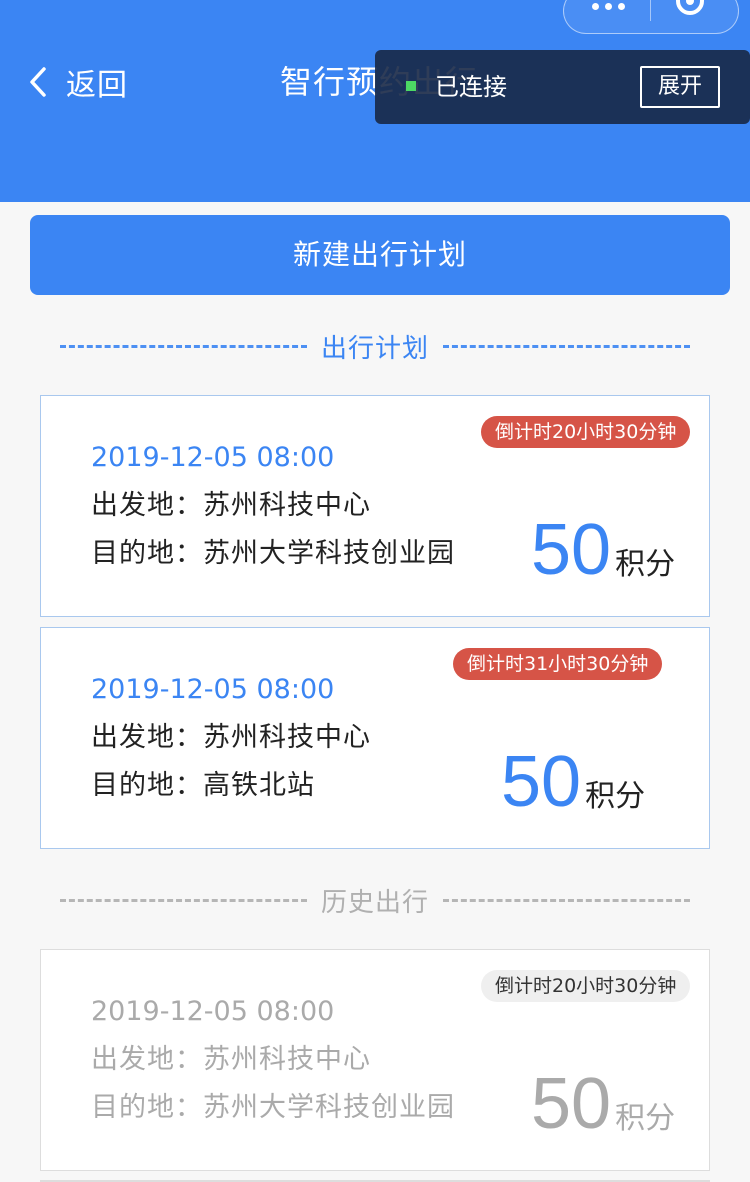 The image size is (750, 1182). What do you see at coordinates (562, 87) in the screenshot?
I see `debug-connection-panel: 已连接 展开` at bounding box center [562, 87].